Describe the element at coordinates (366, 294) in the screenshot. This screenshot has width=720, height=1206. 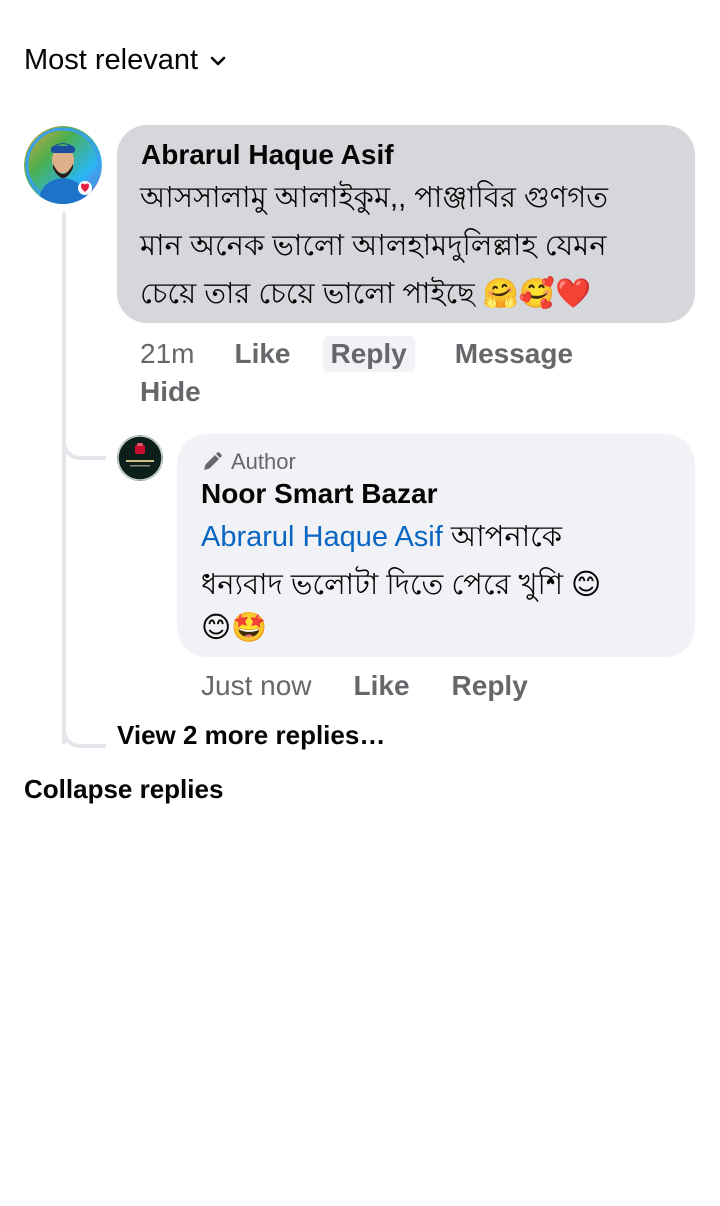
I see `comment-text-line: চেয়ে তার চেয়ে ভালো পাইছে 🤗🥰❤️` at that location.